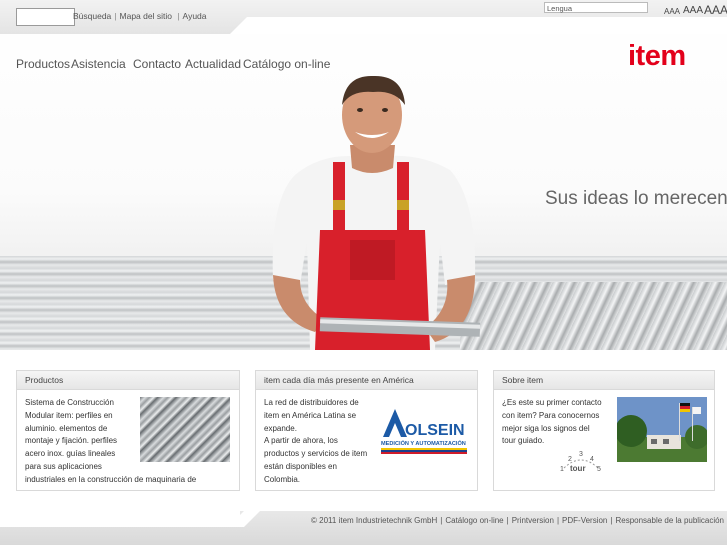  Describe the element at coordinates (423, 443) in the screenshot. I see `olsein-logo-subtitle: MEDICIÓN Y AUTOMATIZACIÓN` at that location.